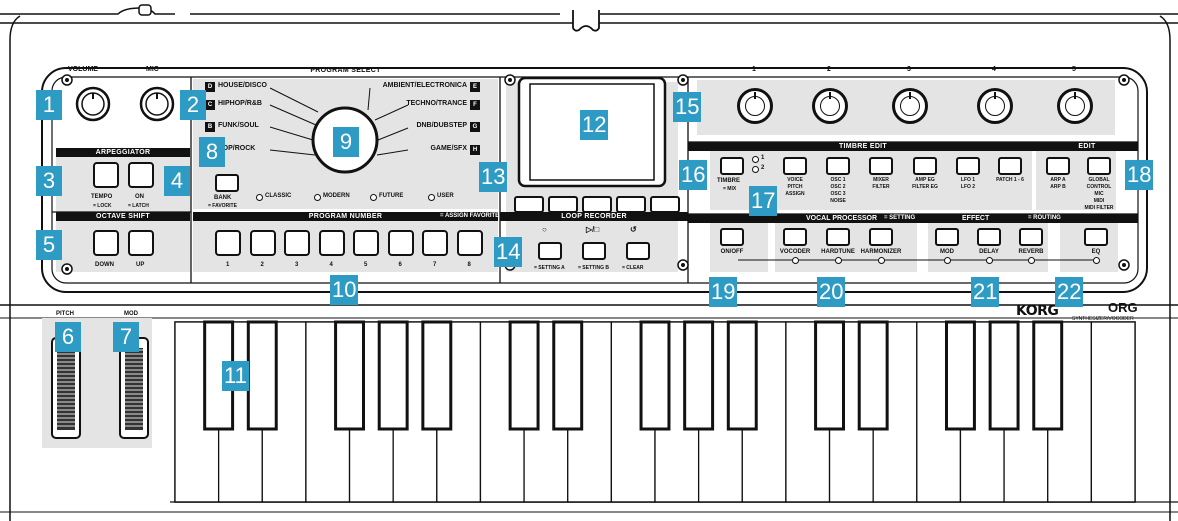  Describe the element at coordinates (106, 175) in the screenshot. I see `tempo-button` at that location.